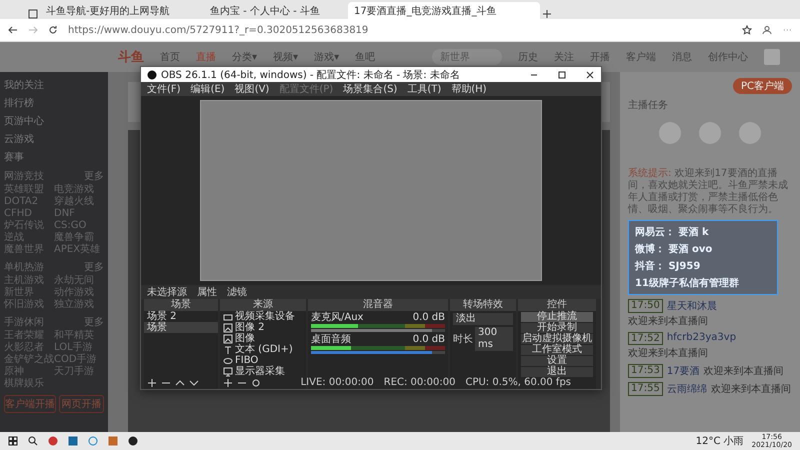 This screenshot has height=450, width=800. Describe the element at coordinates (762, 86) in the screenshot. I see `client-button: PC客户端` at that location.